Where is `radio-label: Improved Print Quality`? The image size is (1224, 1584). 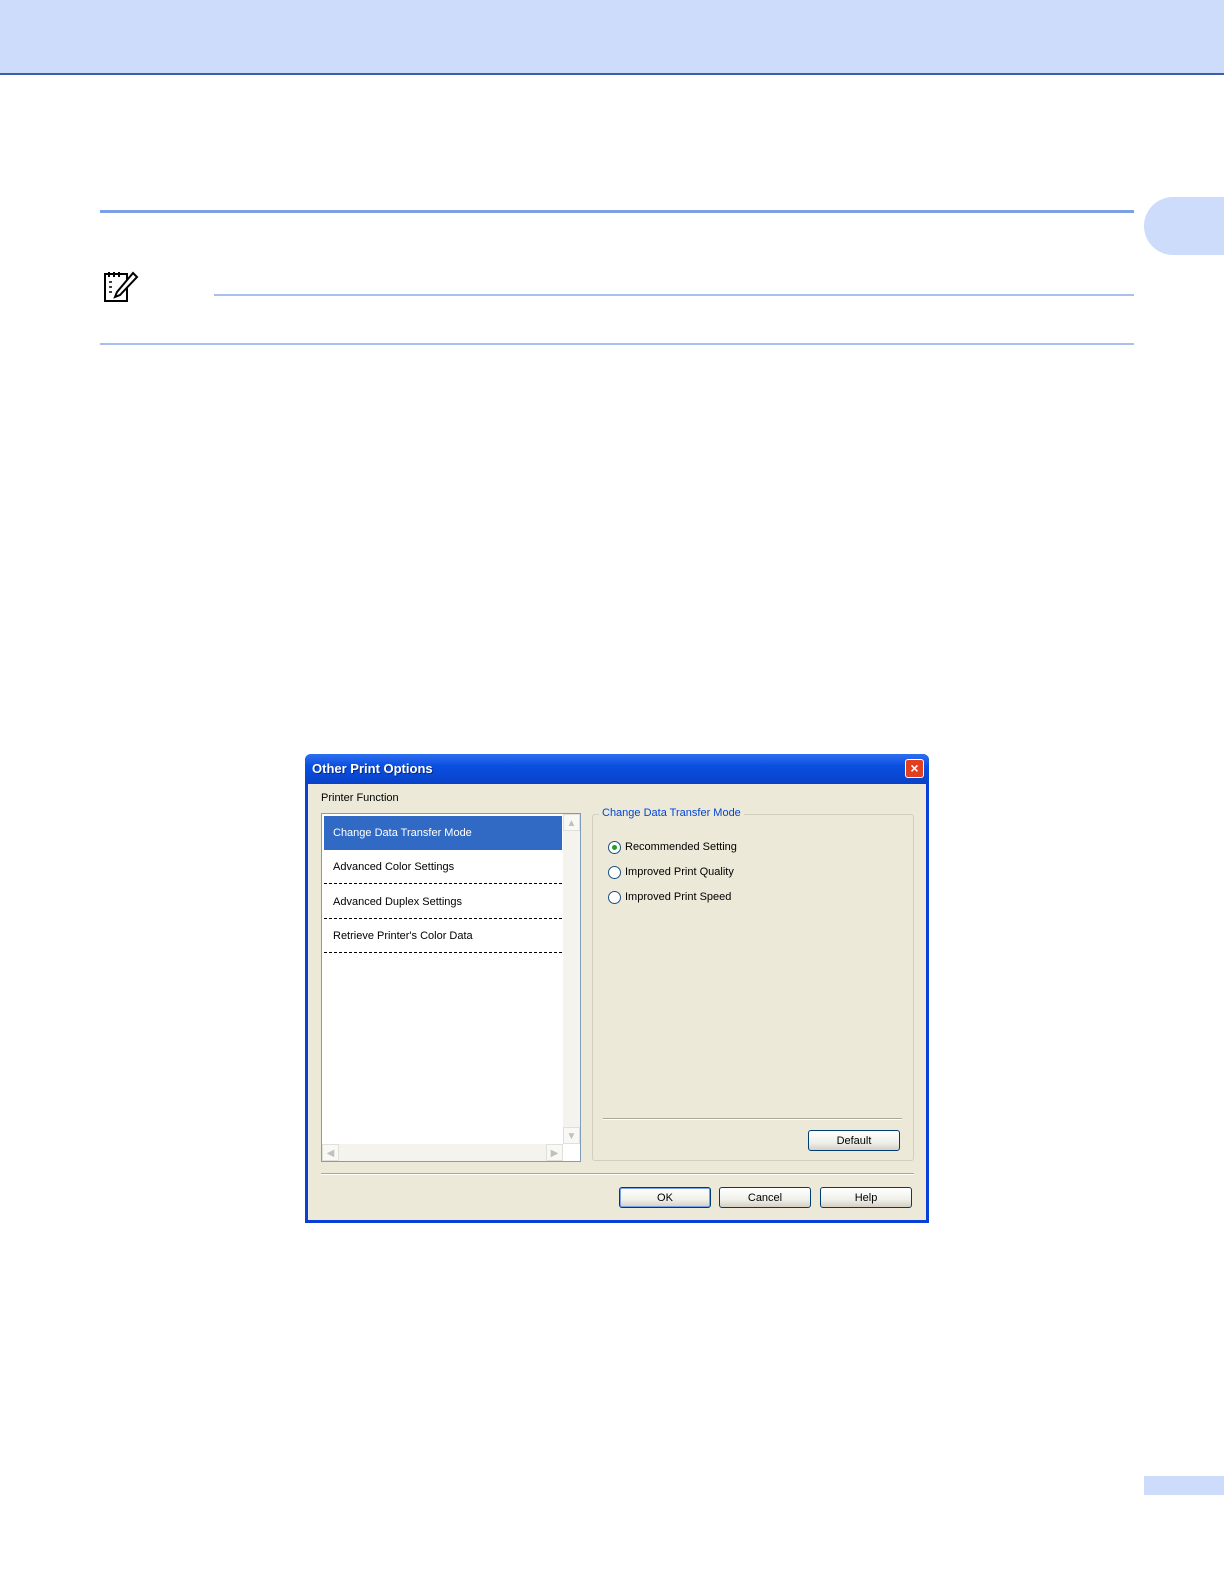
radio-label: Improved Print Quality is located at coordinates (679, 872).